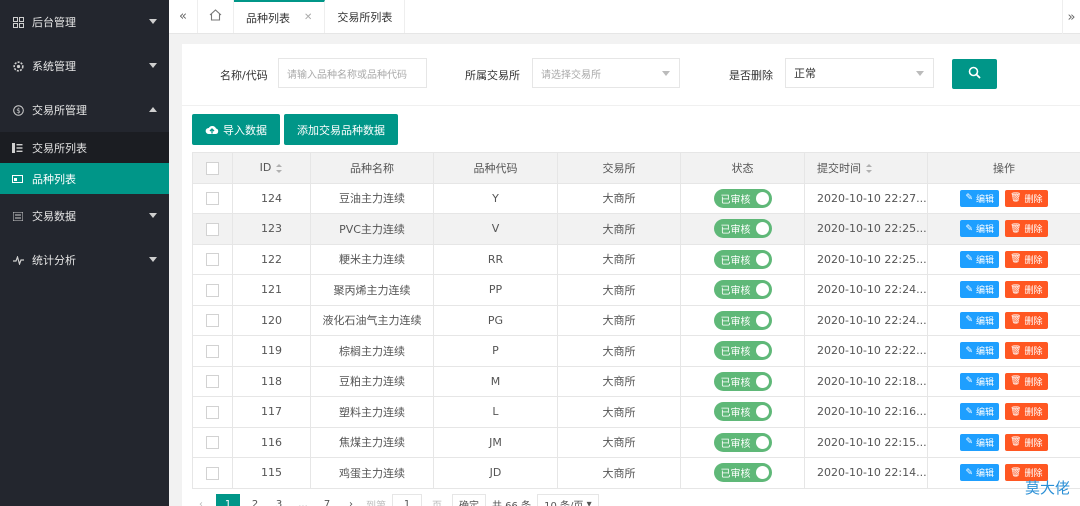 The image size is (1080, 506). Describe the element at coordinates (216, 16) in the screenshot. I see `home-tab` at that location.